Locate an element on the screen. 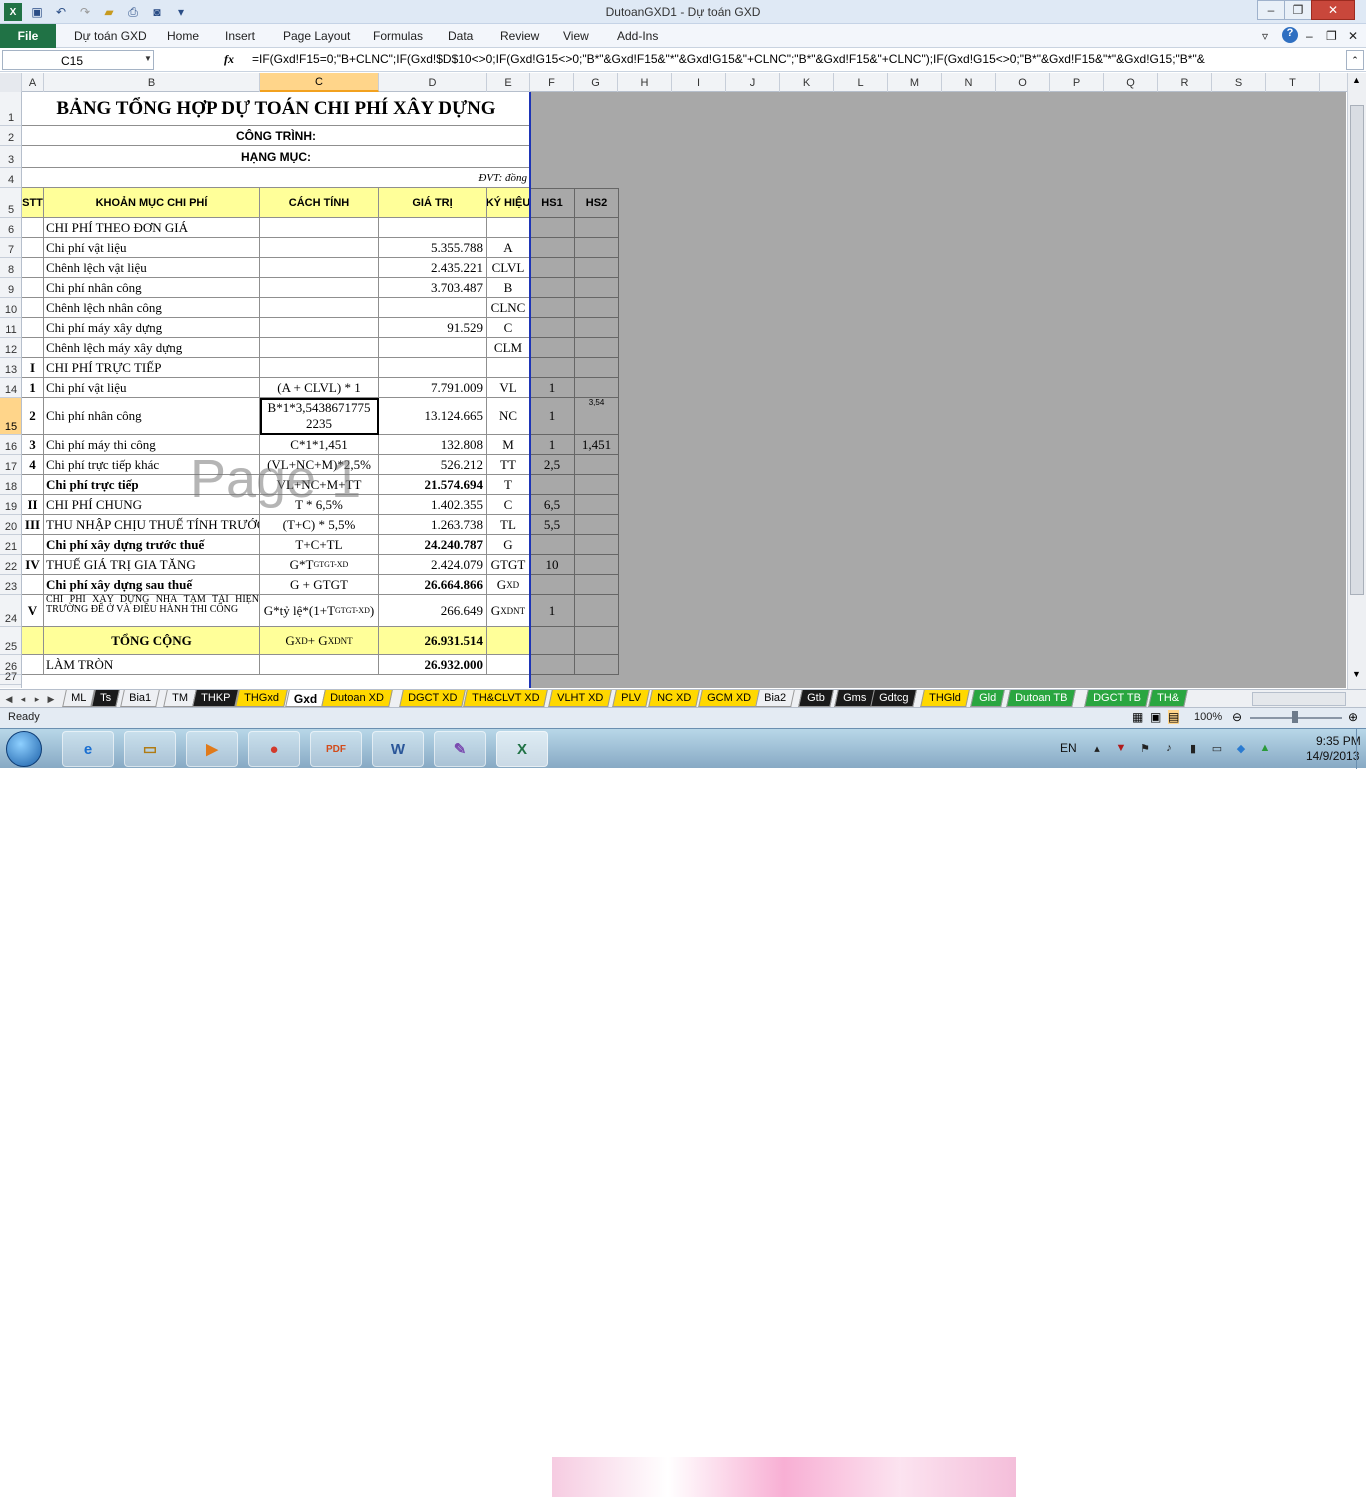  cell-cach-tinh: (A + CLVL) * 1 is located at coordinates (319, 388).